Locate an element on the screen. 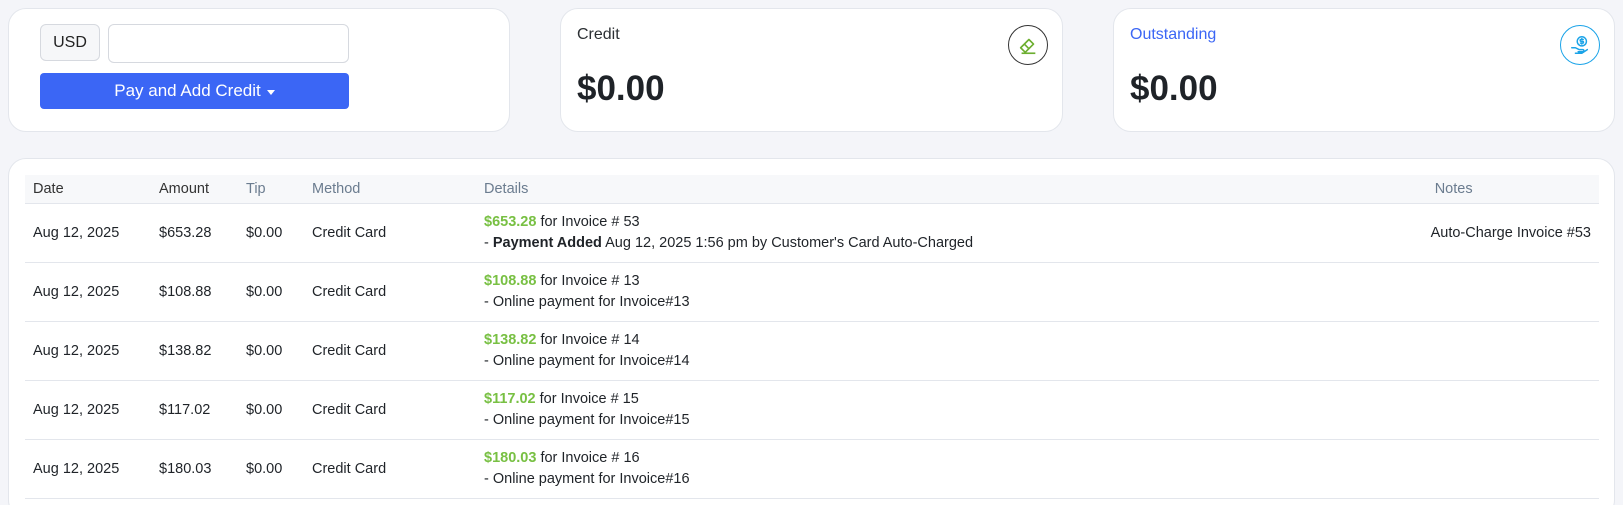 The image size is (1623, 505). detail-amount: $117.02 is located at coordinates (510, 398).